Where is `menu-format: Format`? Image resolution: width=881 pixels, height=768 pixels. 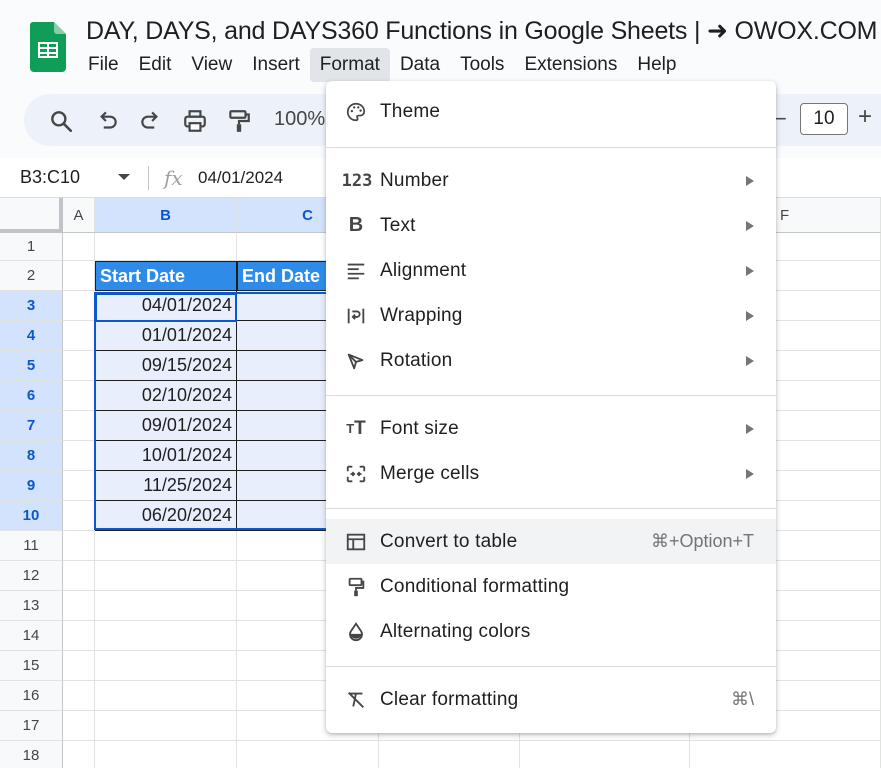 menu-format: Format is located at coordinates (349, 65).